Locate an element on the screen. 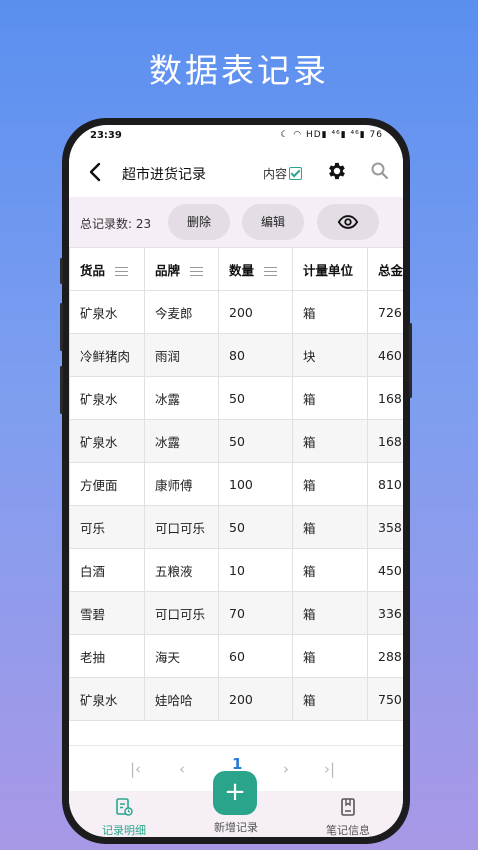 The height and width of the screenshot is (850, 478). back-arrow-icon is located at coordinates (96, 172).